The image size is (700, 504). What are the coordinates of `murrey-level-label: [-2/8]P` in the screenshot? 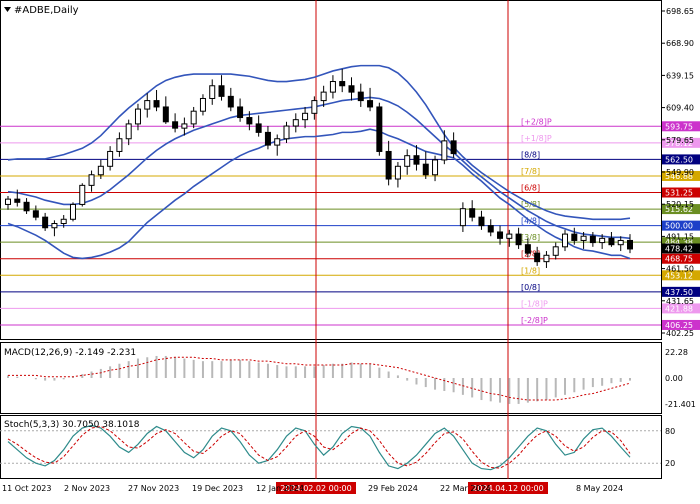 It's located at (534, 320).